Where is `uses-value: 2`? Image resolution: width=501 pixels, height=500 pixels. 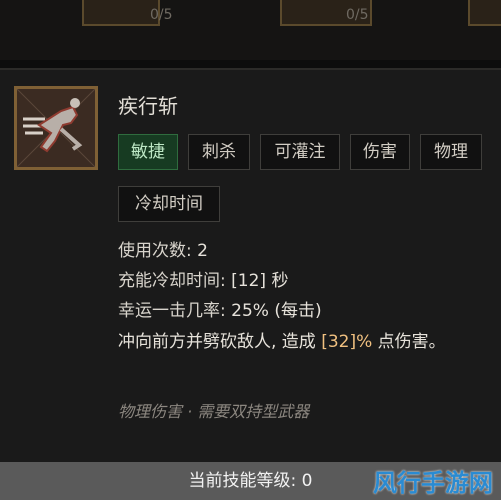 uses-value: 2 is located at coordinates (202, 251).